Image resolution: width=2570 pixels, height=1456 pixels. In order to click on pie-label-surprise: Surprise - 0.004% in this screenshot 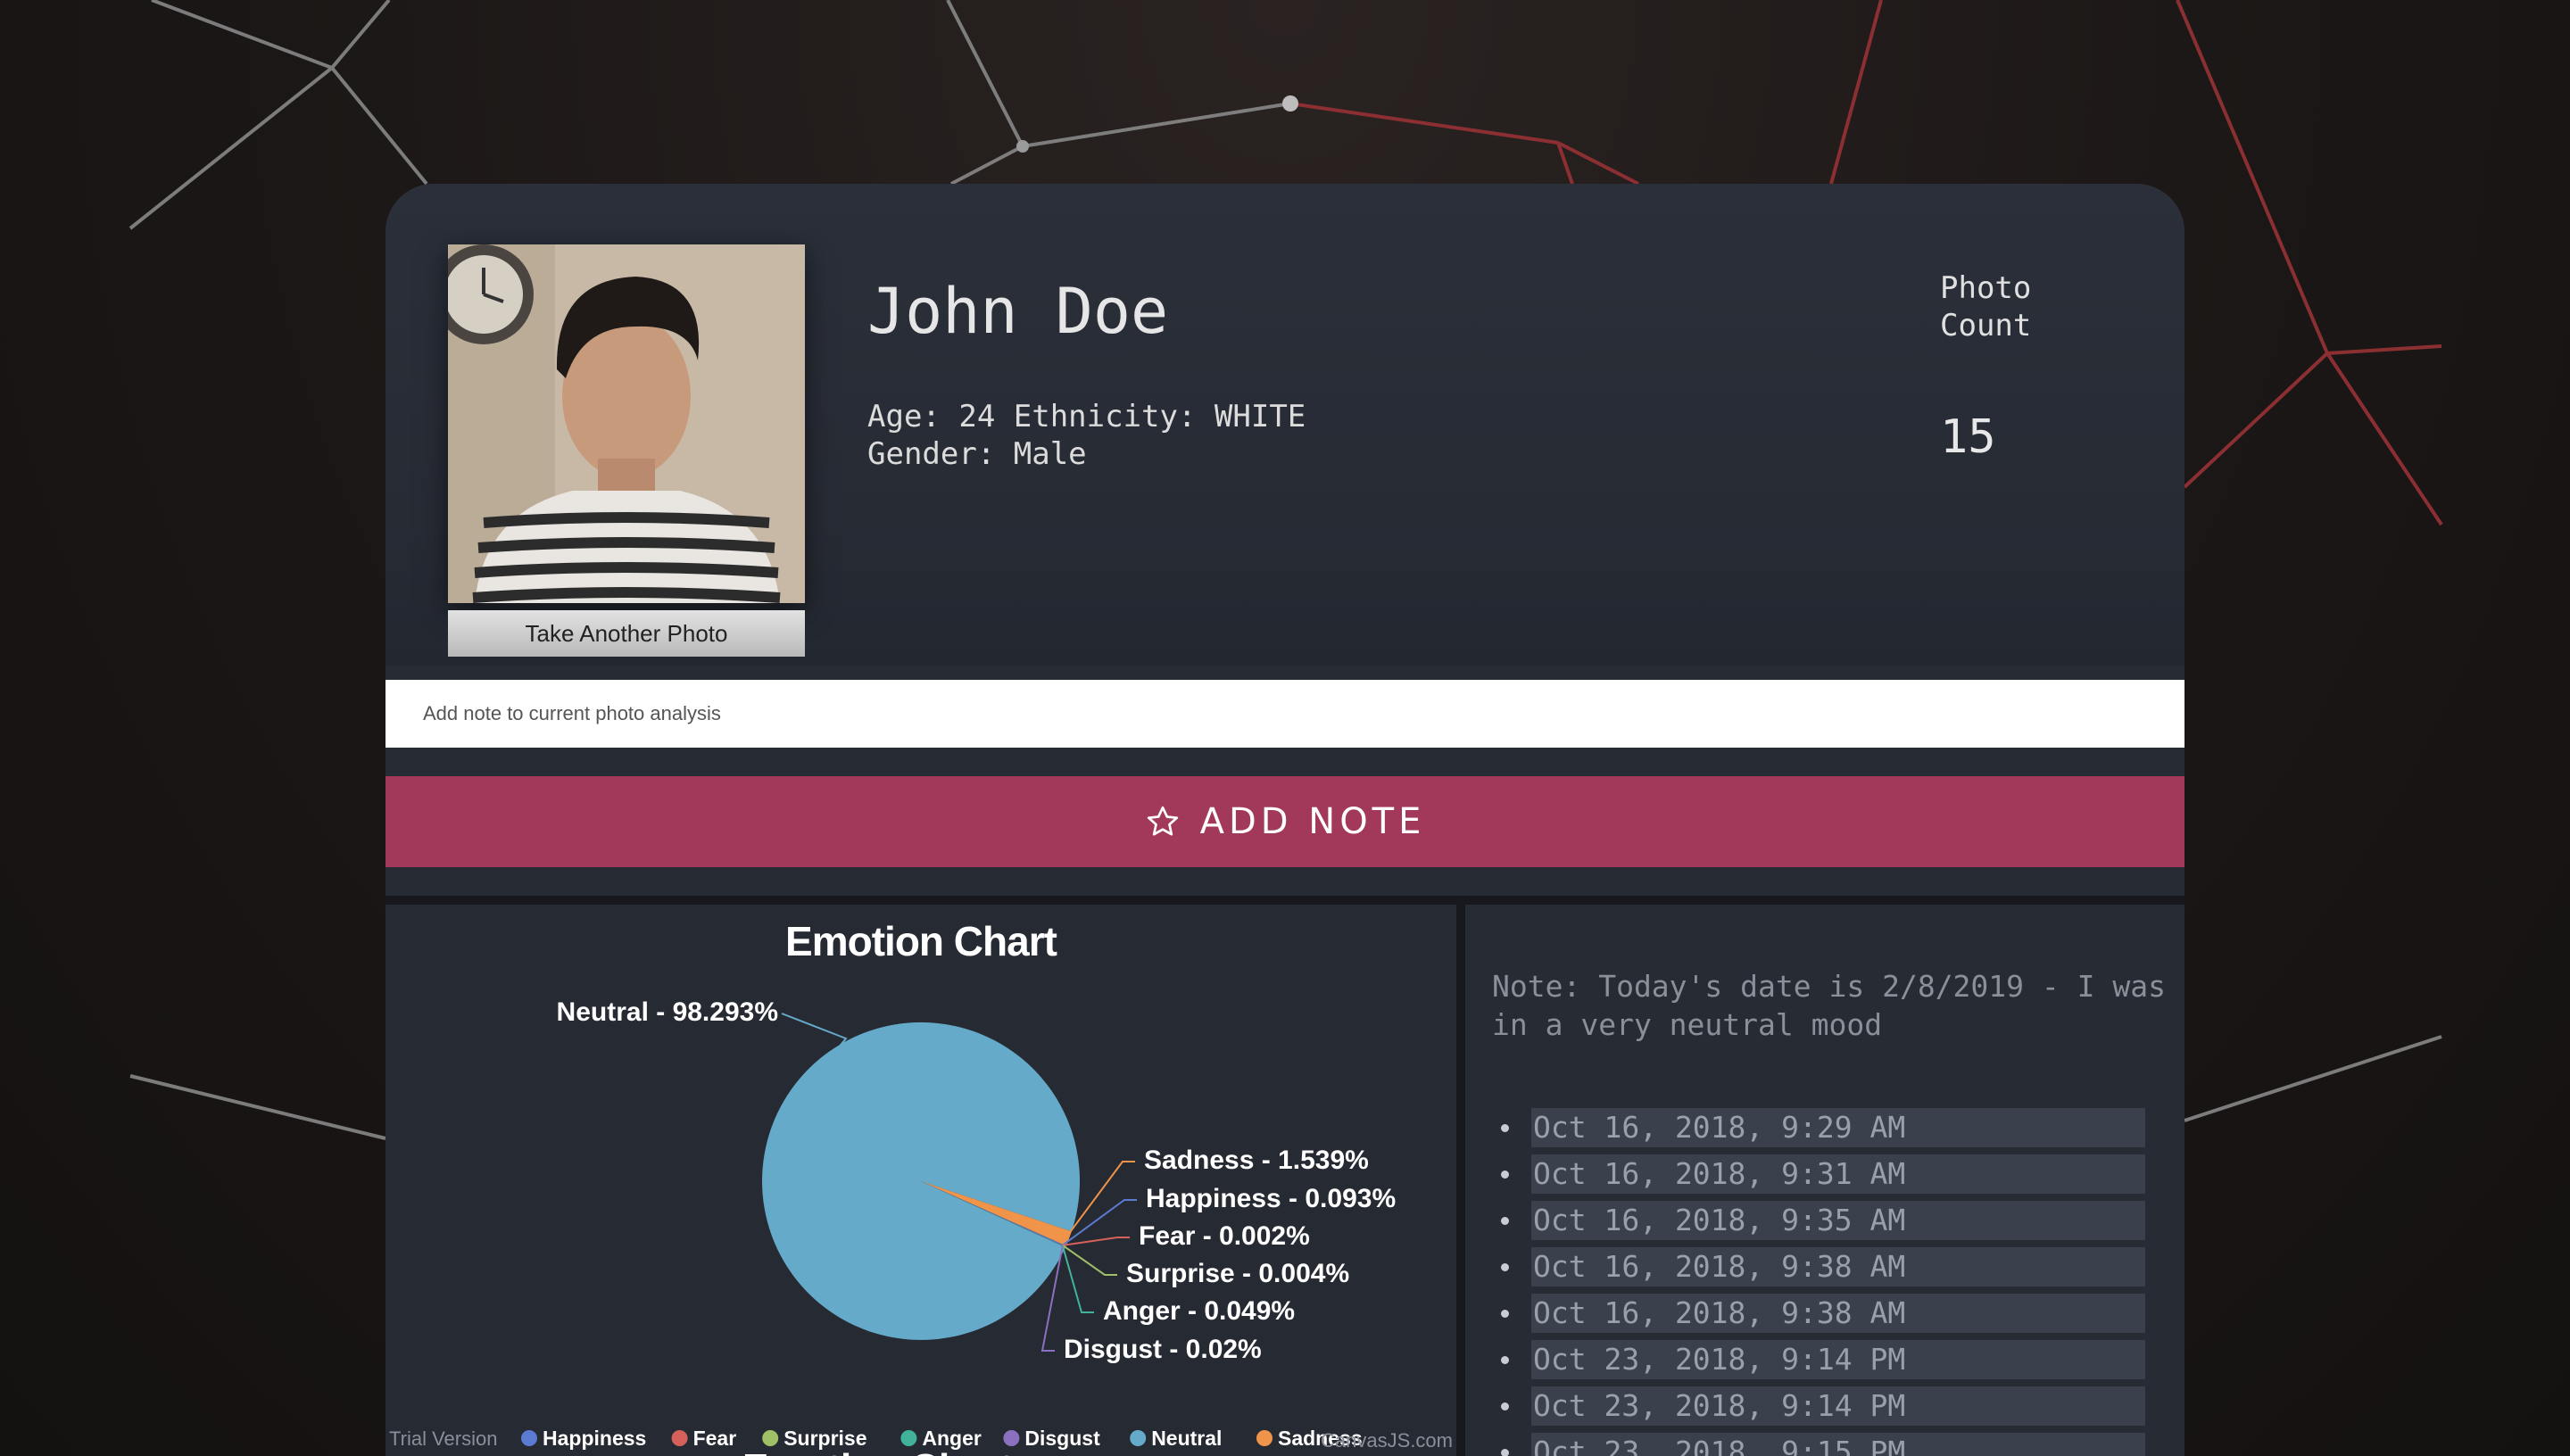, I will do `click(1237, 1273)`.